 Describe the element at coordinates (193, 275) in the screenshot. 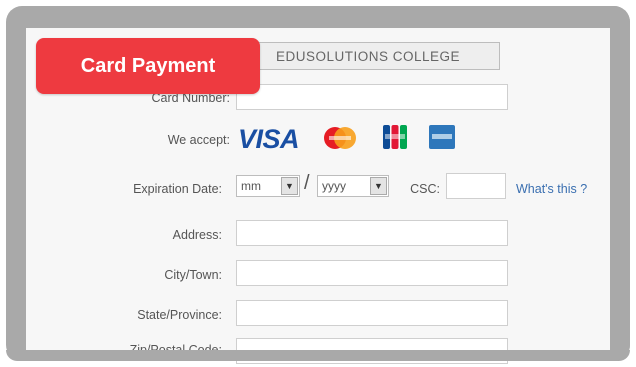

I see `city-label: City/Town:` at that location.